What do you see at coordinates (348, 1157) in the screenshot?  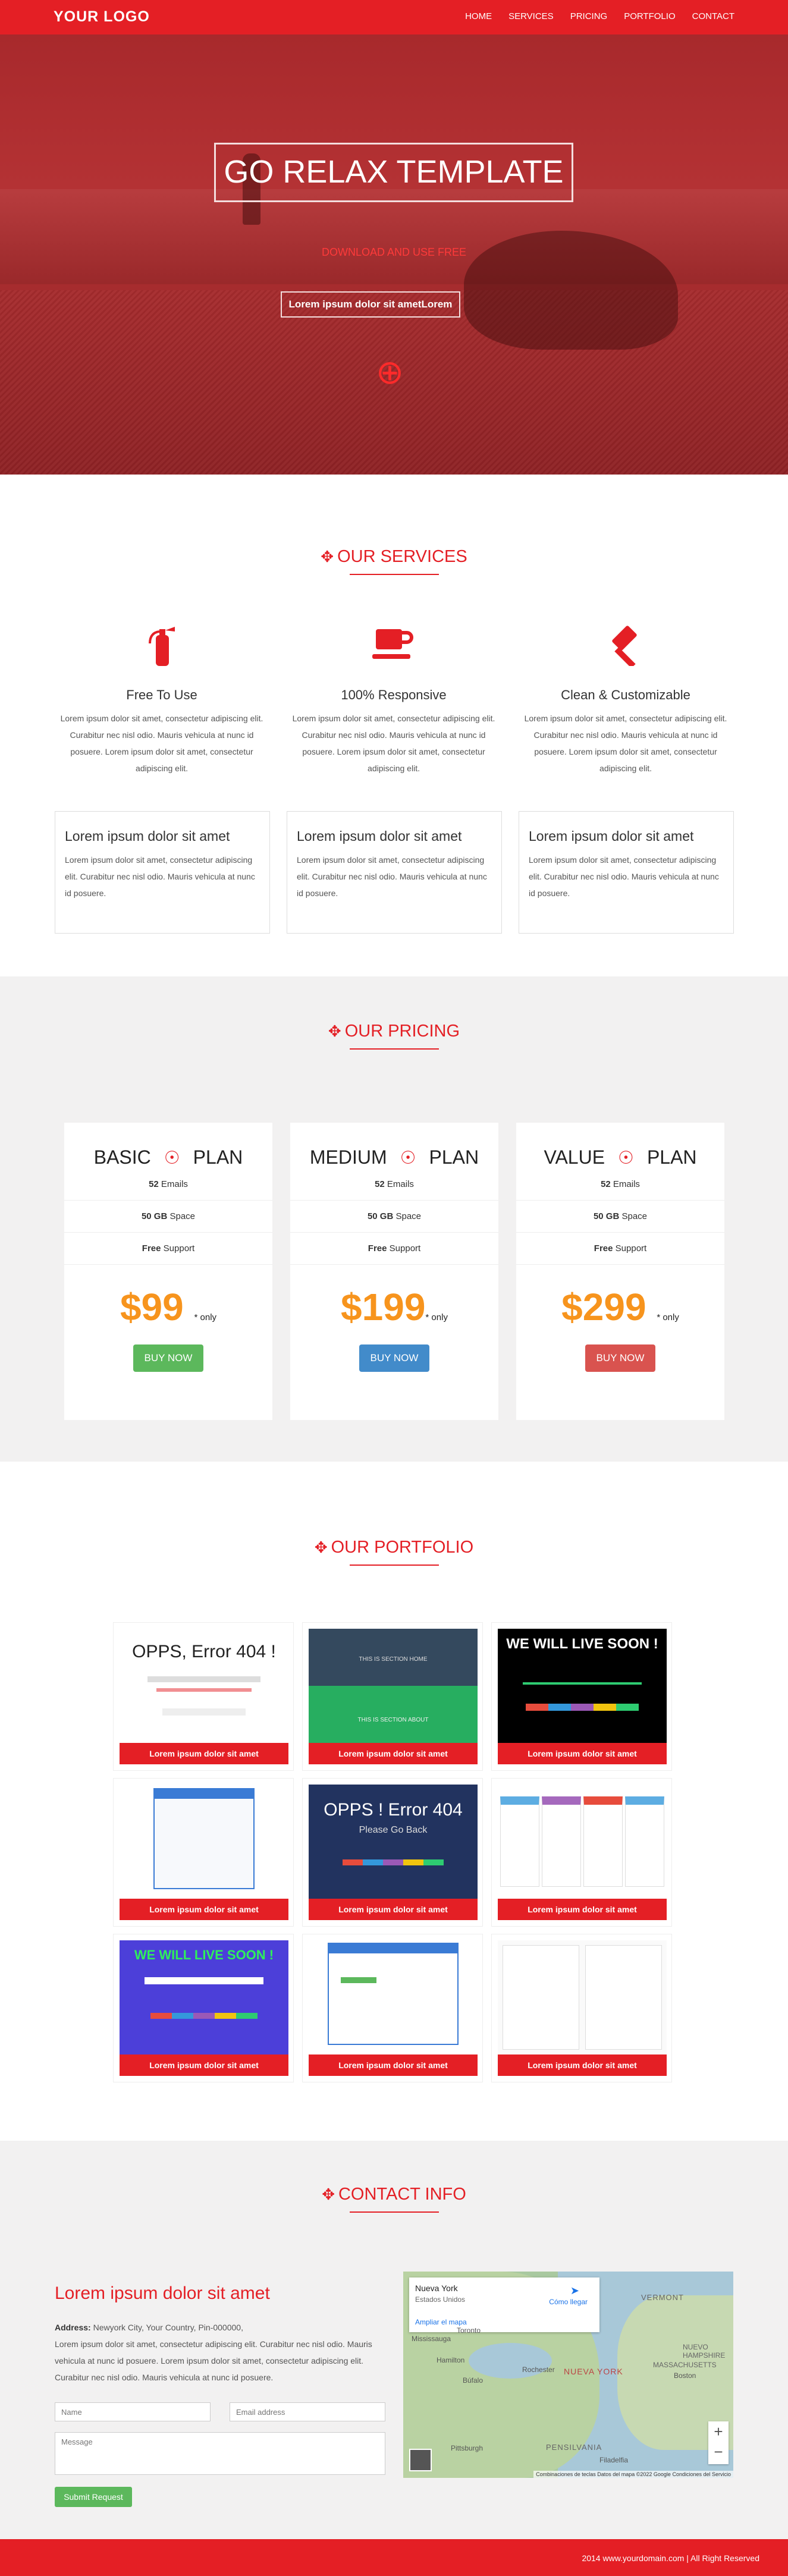 I see `plan-name: MEDIUM` at bounding box center [348, 1157].